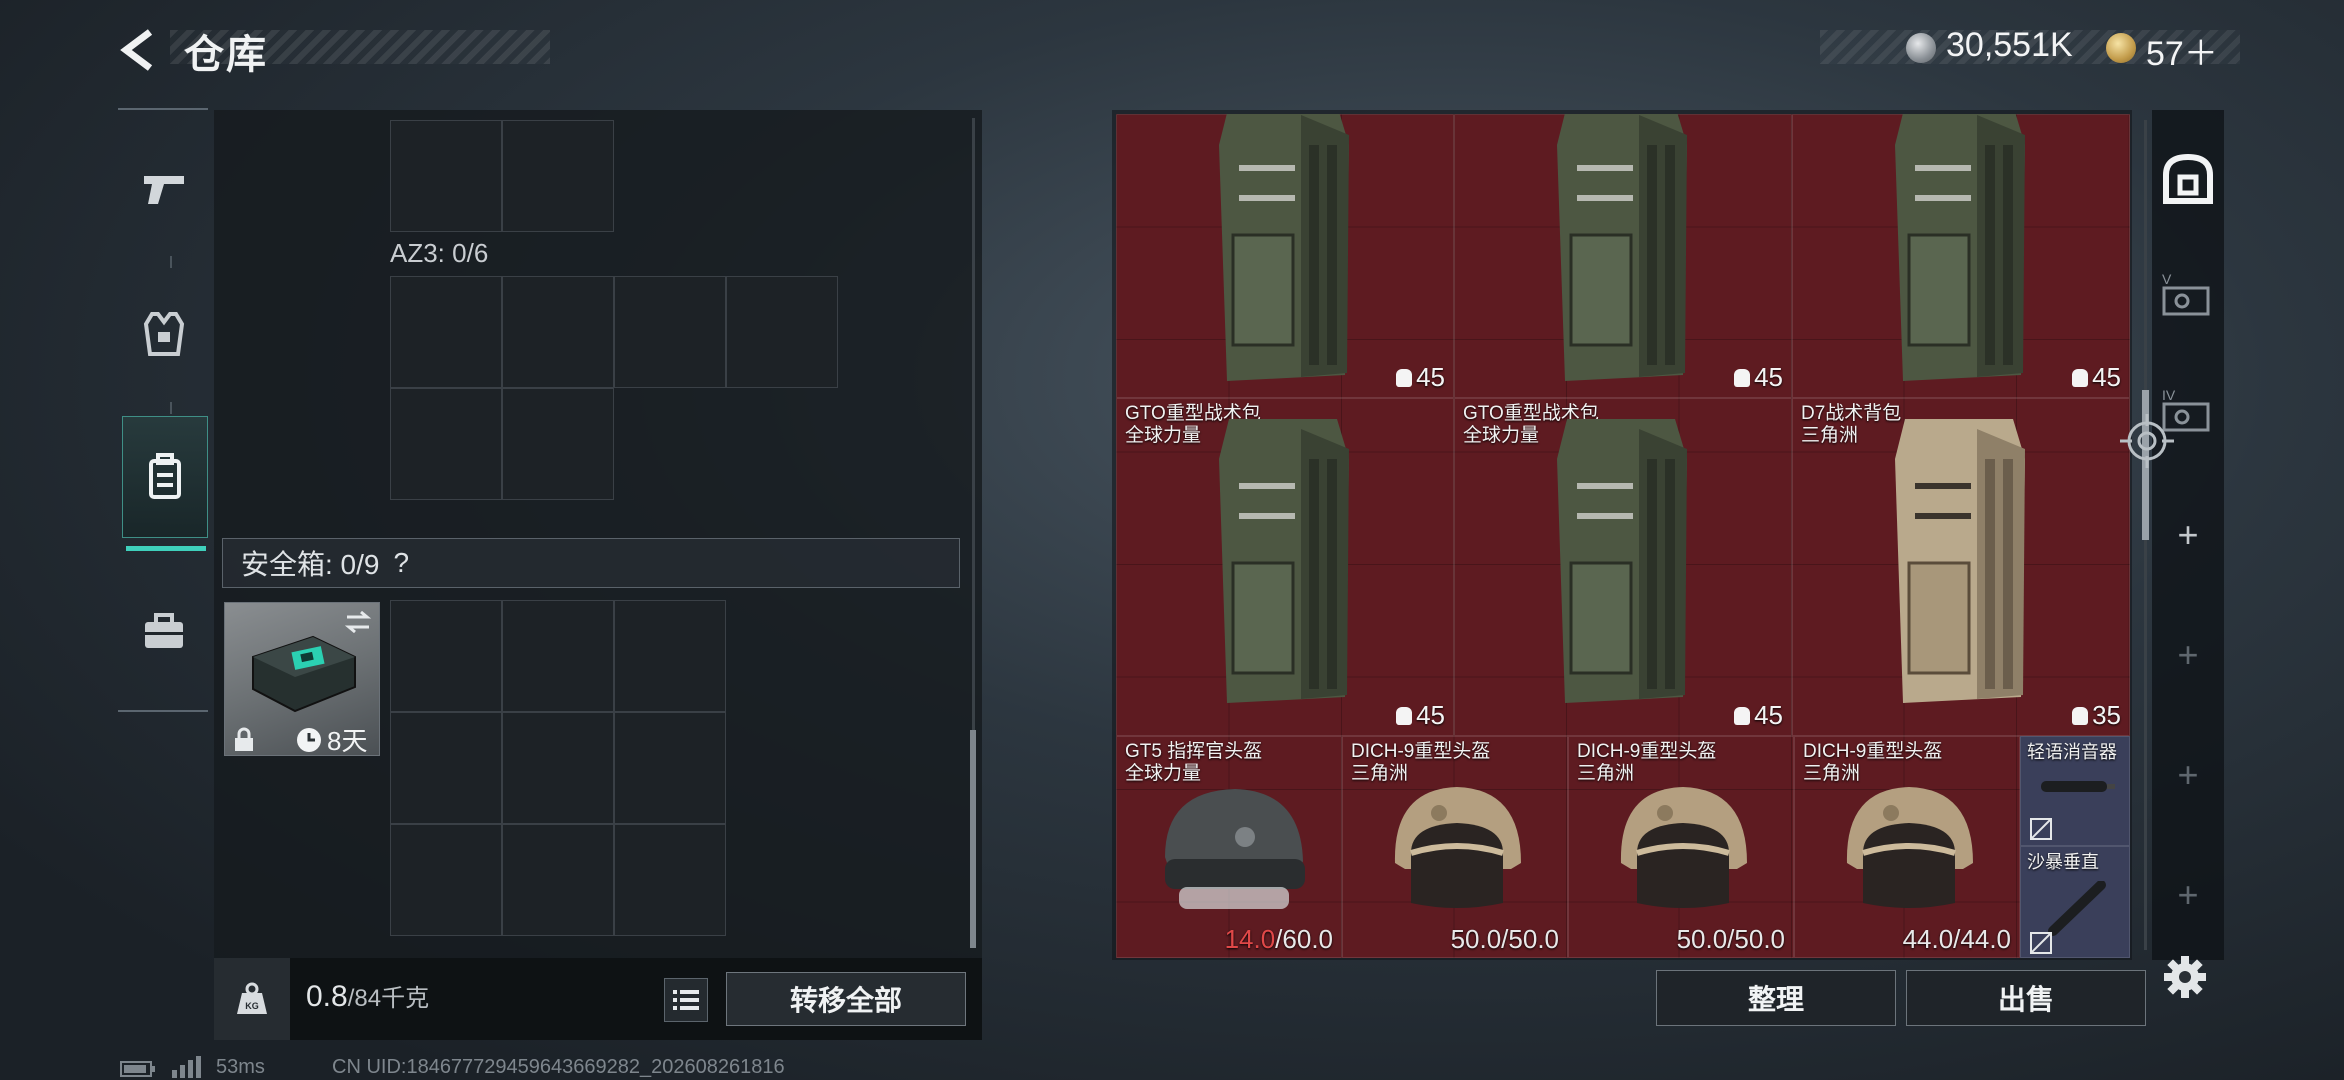 This screenshot has width=2344, height=1080. I want to click on plus-icon: +, so click(2188, 654).